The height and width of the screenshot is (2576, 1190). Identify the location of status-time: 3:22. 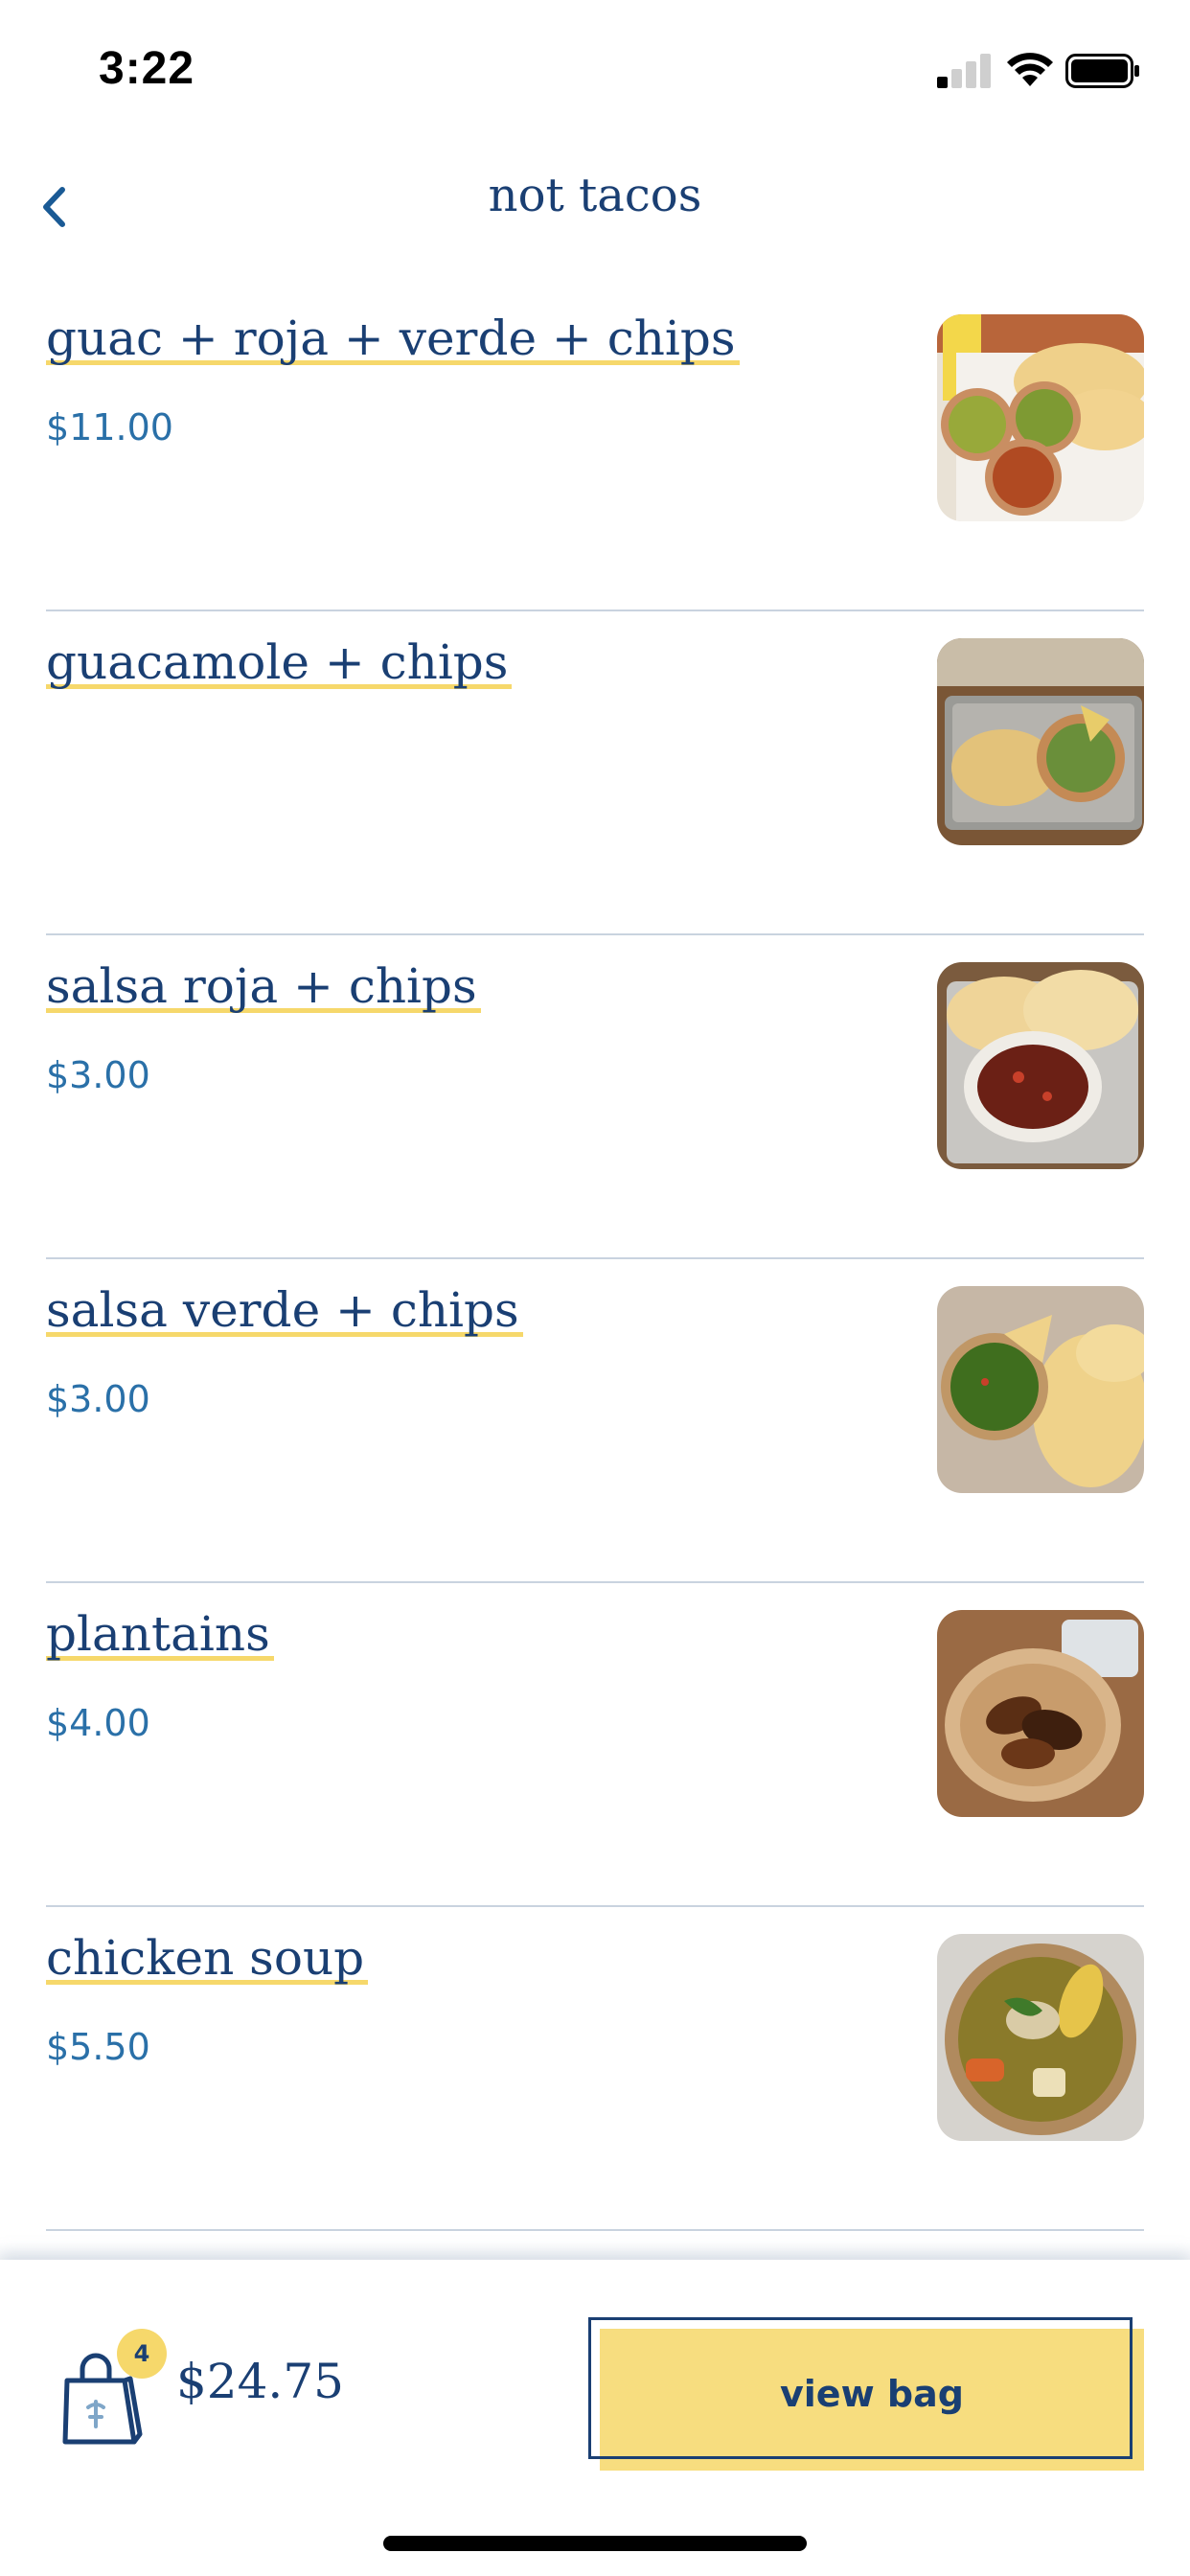
(147, 68).